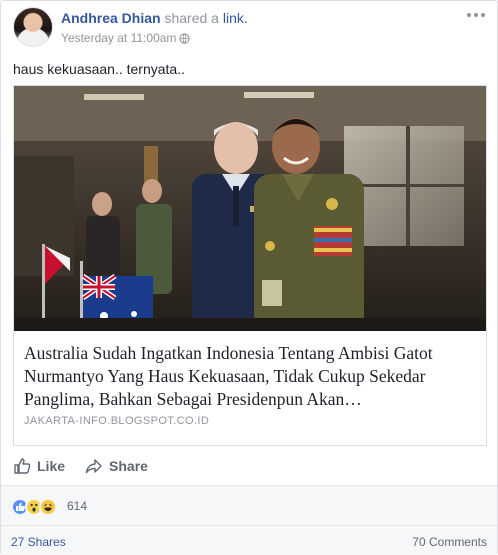 This screenshot has height=555, width=498. What do you see at coordinates (191, 18) in the screenshot?
I see `shared-text: shared a` at bounding box center [191, 18].